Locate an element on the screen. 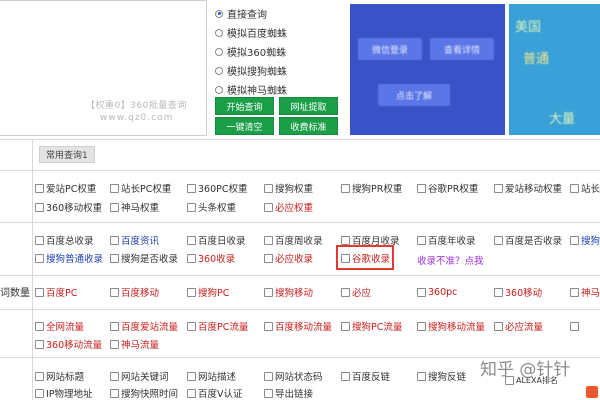 Image resolution: width=600 pixels, height=400 pixels. checkbox-sogou-normal-index: 搜狗普通收录 is located at coordinates (69, 258).